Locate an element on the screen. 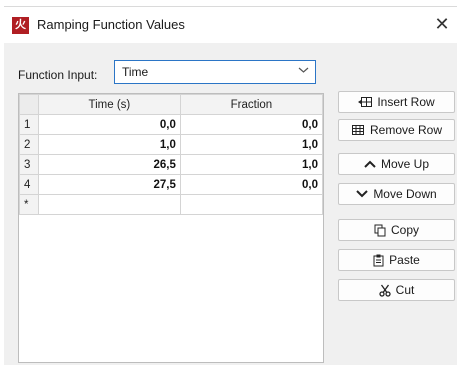 This screenshot has height=367, width=460. paste-button: Paste is located at coordinates (396, 260).